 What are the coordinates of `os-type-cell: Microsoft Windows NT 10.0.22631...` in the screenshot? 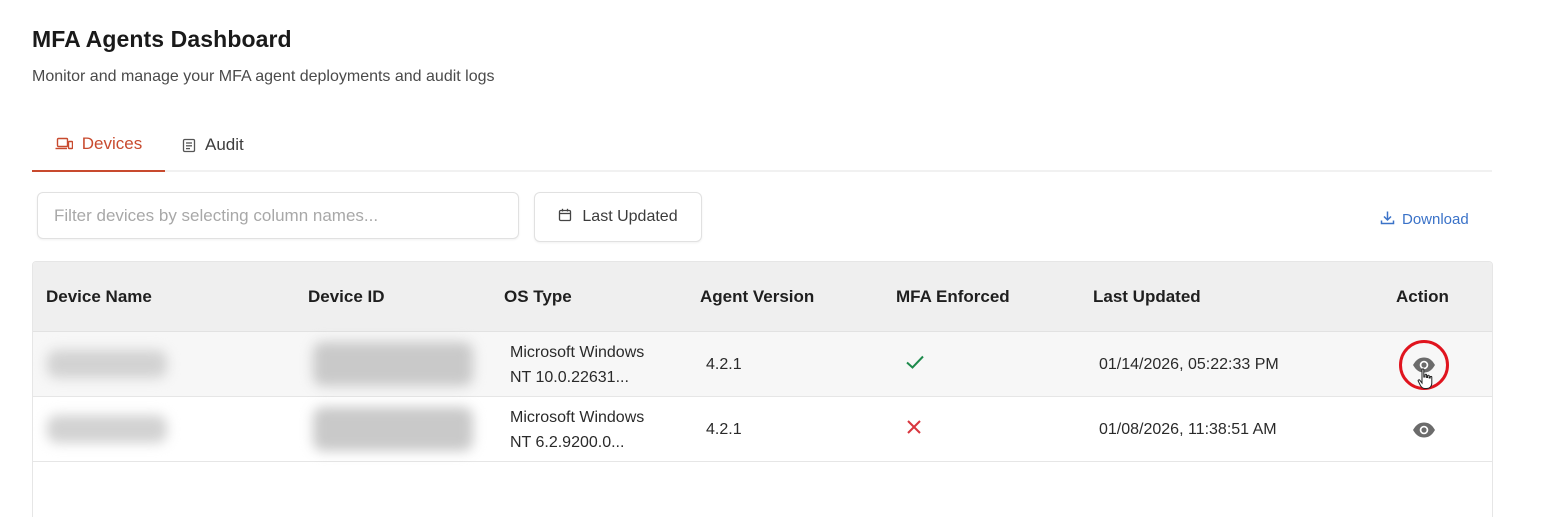 It's located at (577, 364).